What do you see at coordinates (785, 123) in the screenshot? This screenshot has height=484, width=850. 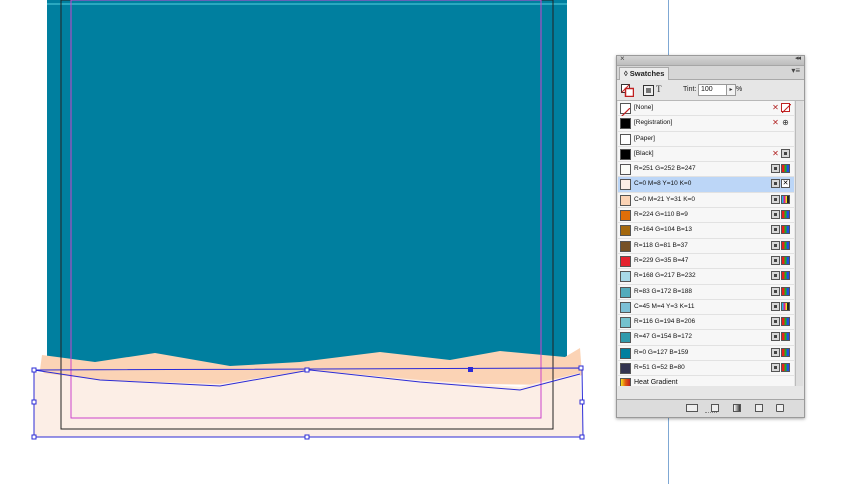 I see `registration-icon: ⊕` at bounding box center [785, 123].